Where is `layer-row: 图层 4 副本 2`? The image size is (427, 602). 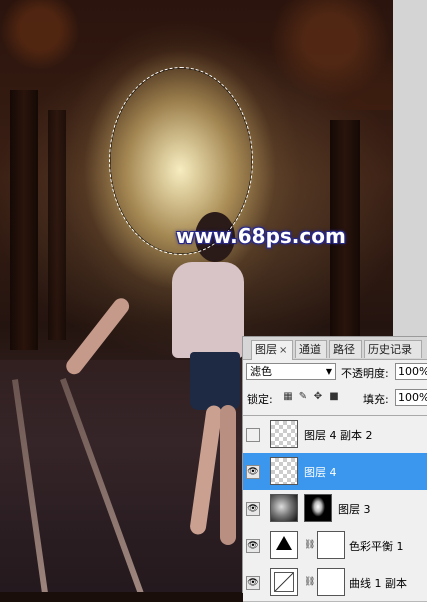 layer-row: 图层 4 副本 2 is located at coordinates (335, 435).